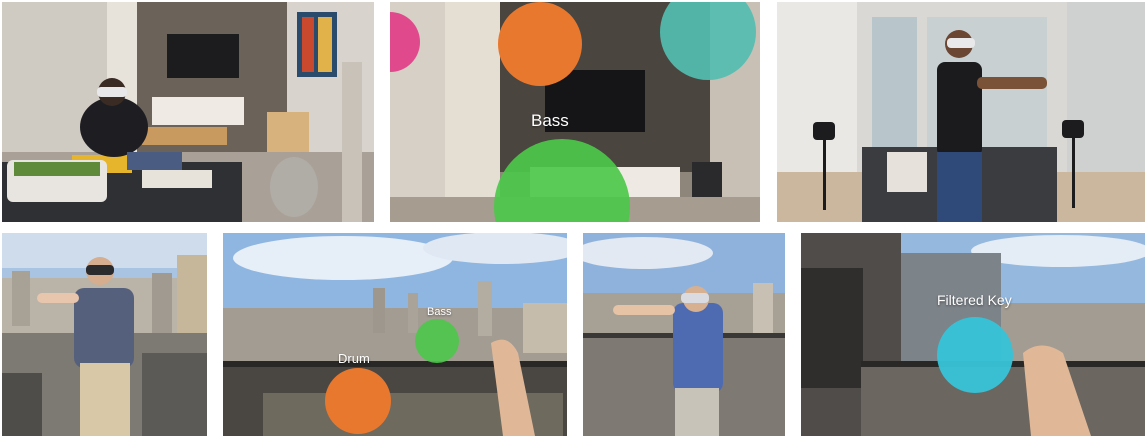  I want to click on balcony-woman-scene, so click(684, 334).